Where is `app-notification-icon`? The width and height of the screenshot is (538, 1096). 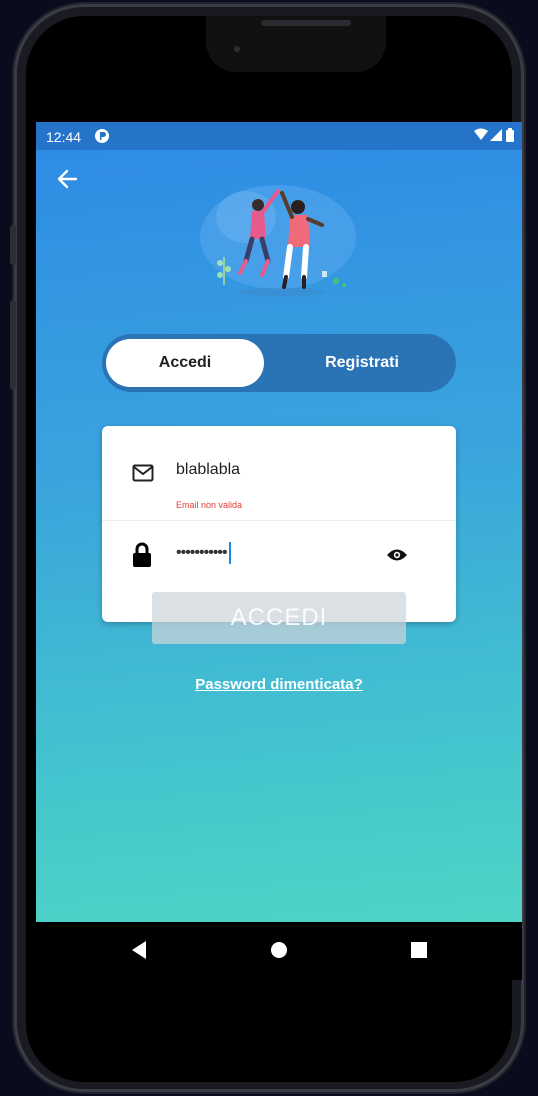
app-notification-icon is located at coordinates (102, 137).